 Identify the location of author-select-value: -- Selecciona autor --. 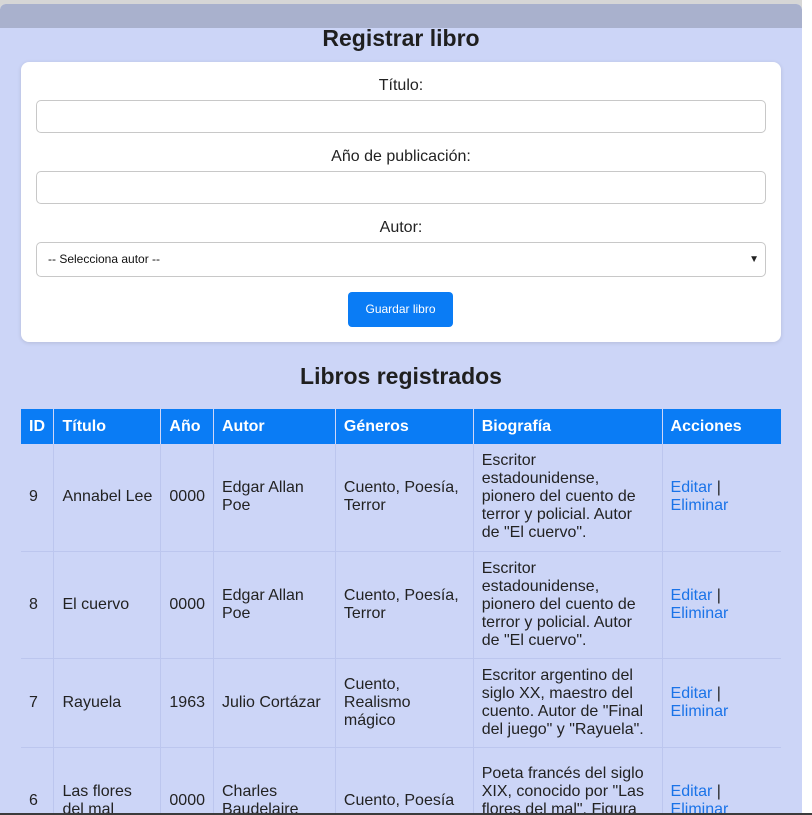
(104, 259).